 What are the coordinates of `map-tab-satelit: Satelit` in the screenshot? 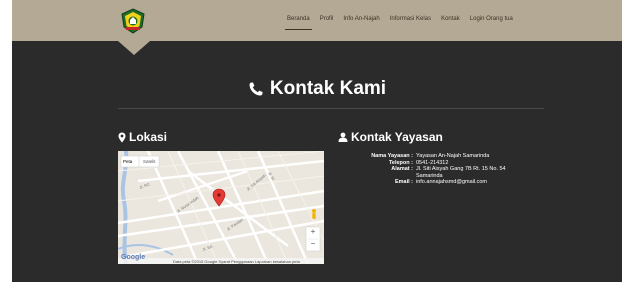 It's located at (149, 161).